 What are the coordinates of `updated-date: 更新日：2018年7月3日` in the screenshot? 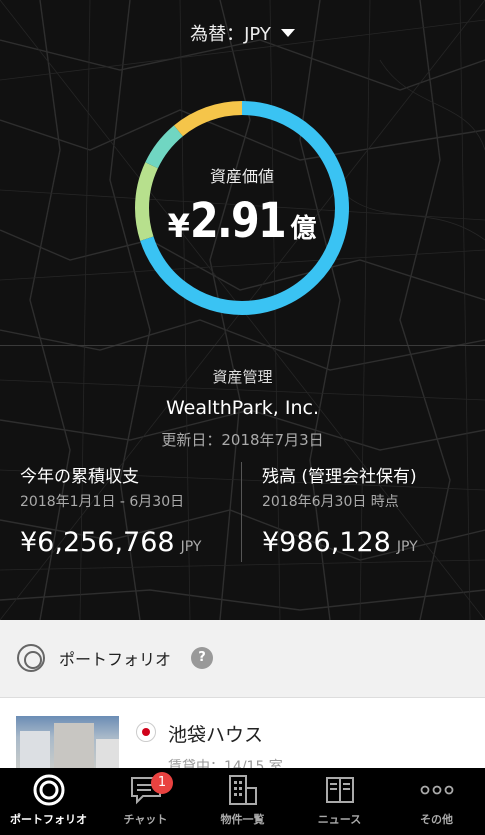 It's located at (242, 440).